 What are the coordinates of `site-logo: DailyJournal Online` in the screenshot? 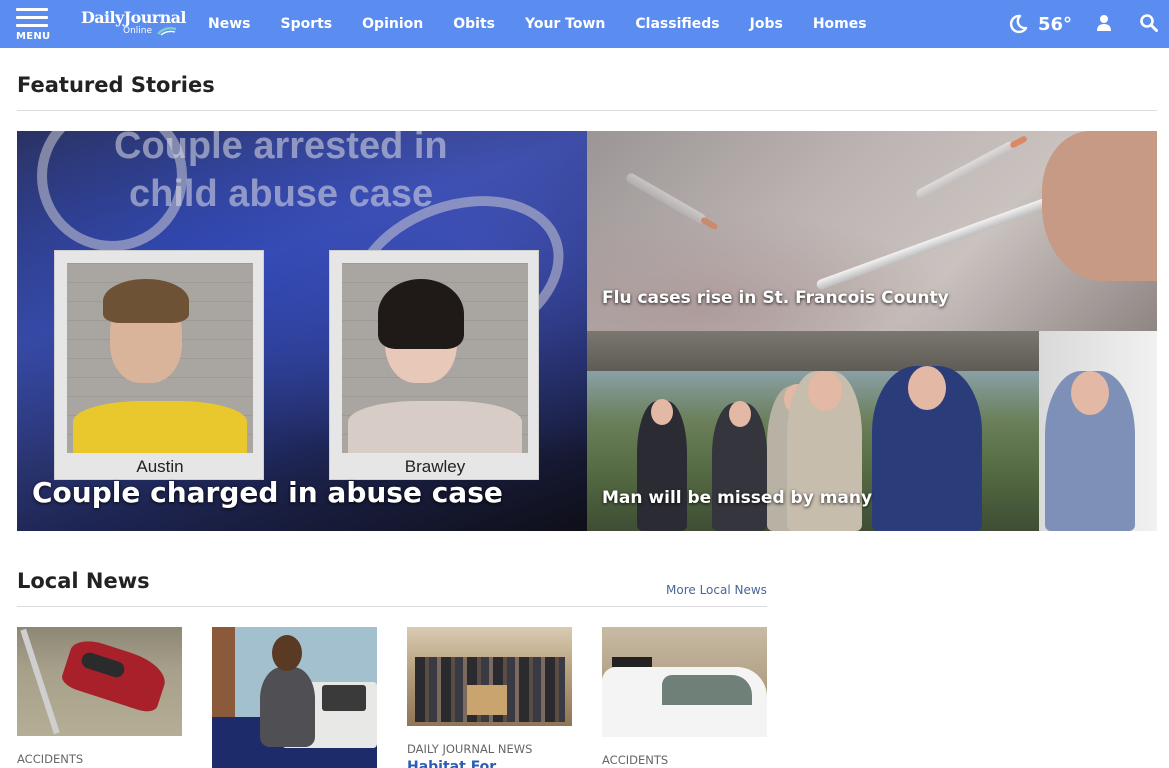 It's located at (133, 24).